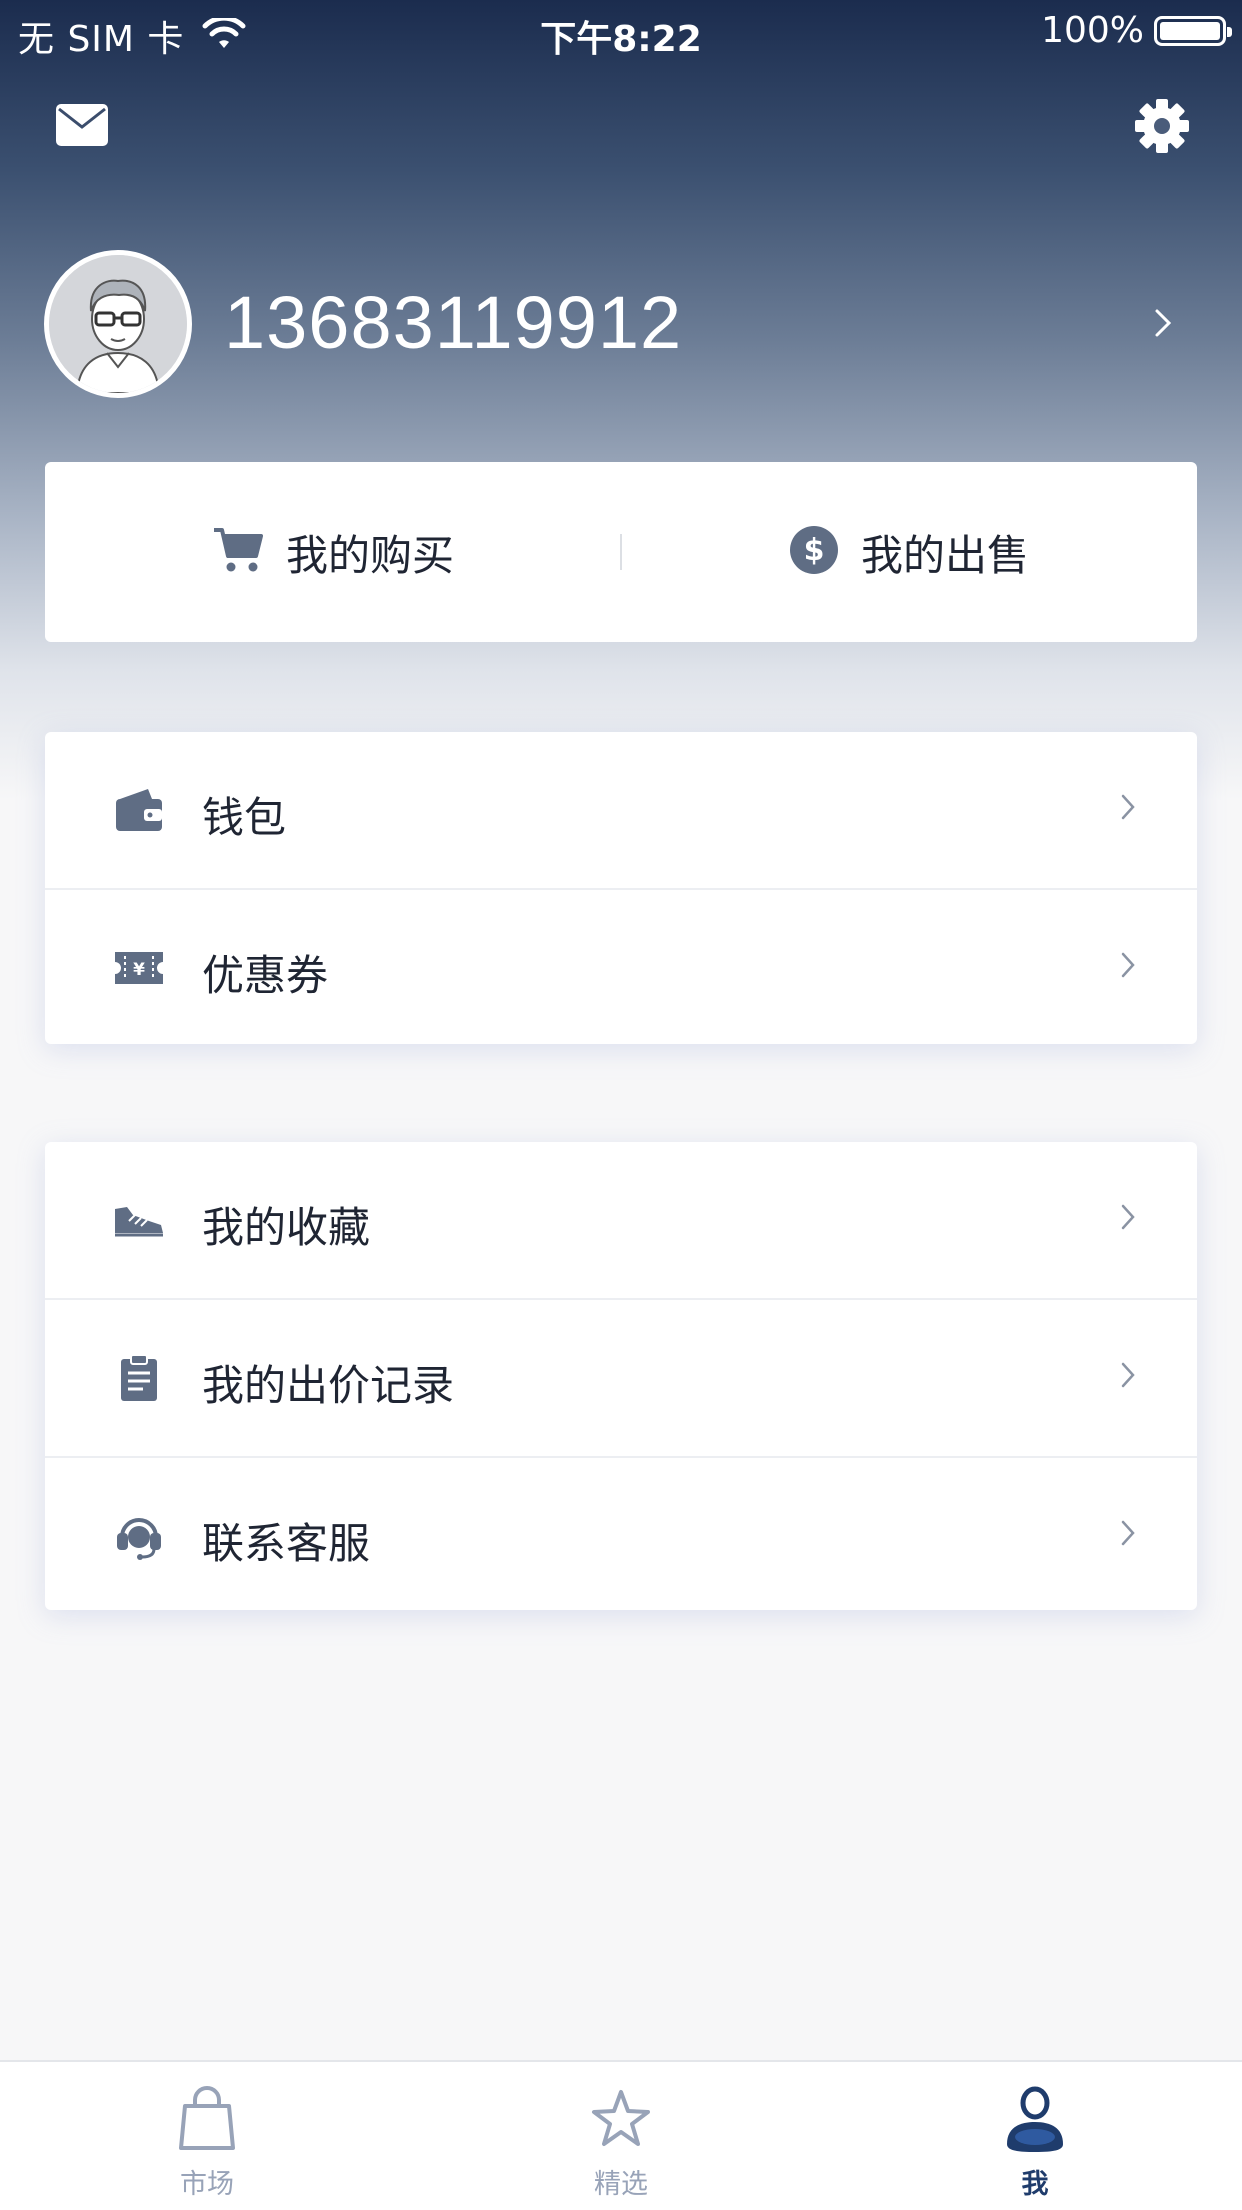 The height and width of the screenshot is (2210, 1242). Describe the element at coordinates (139, 1220) in the screenshot. I see `sneaker-icon` at that location.